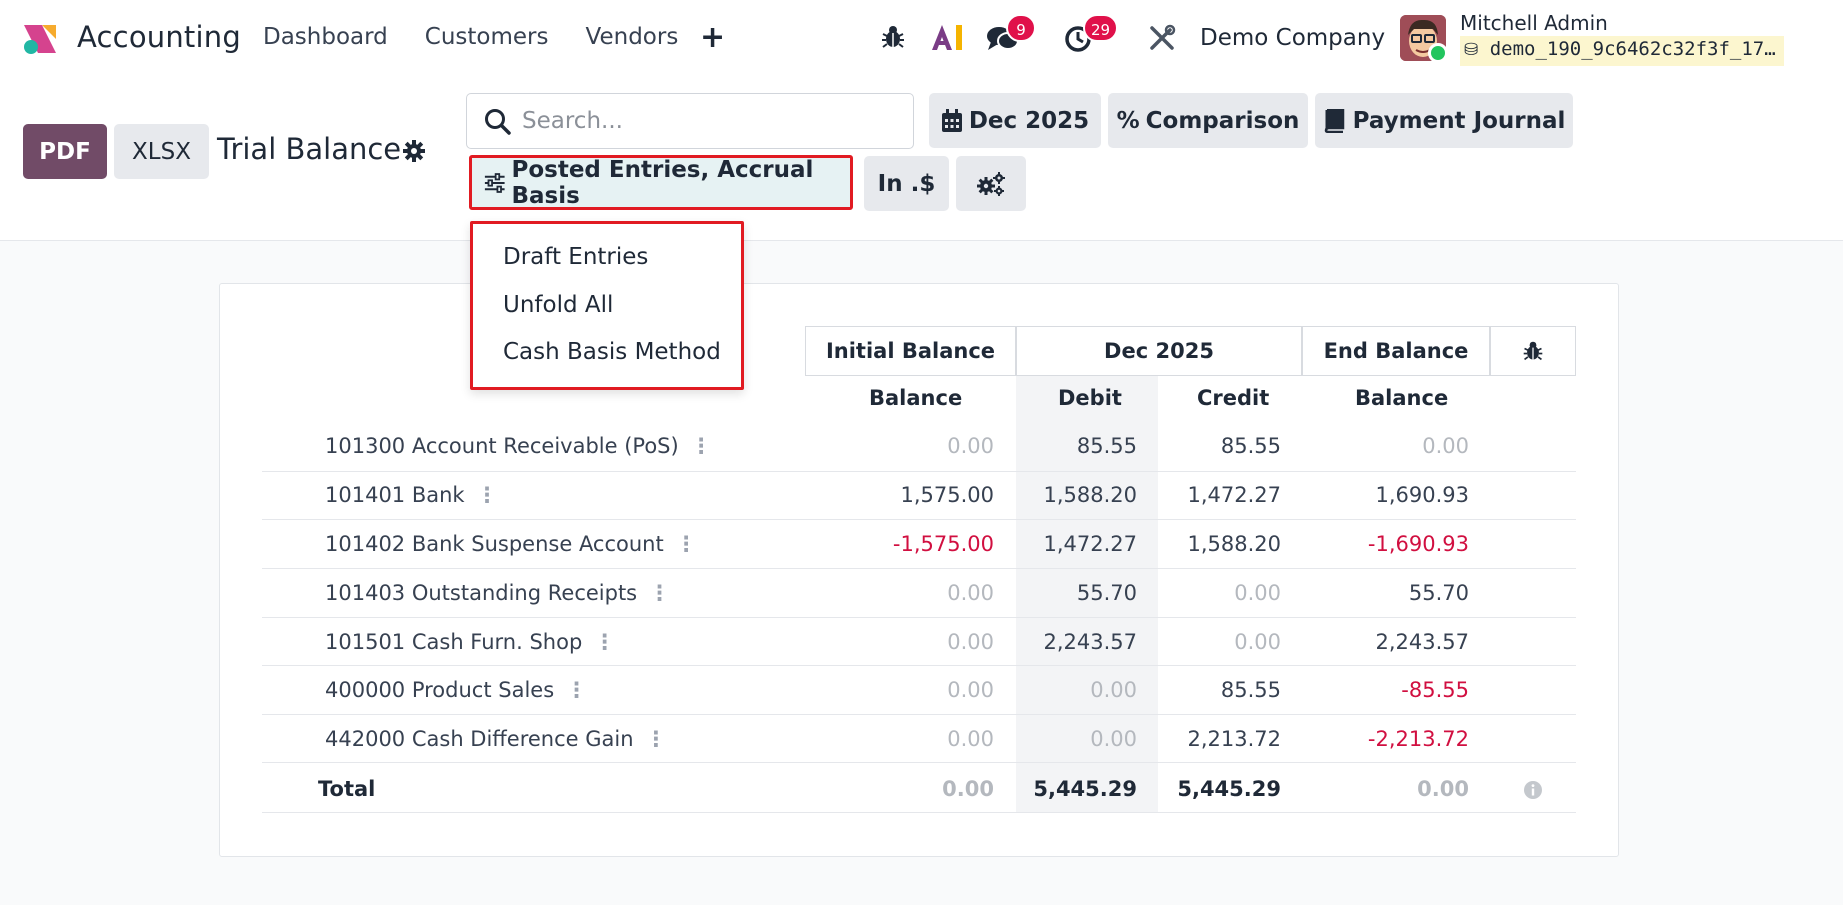  Describe the element at coordinates (916, 398) in the screenshot. I see `initial-balance-subheader: Balance` at that location.